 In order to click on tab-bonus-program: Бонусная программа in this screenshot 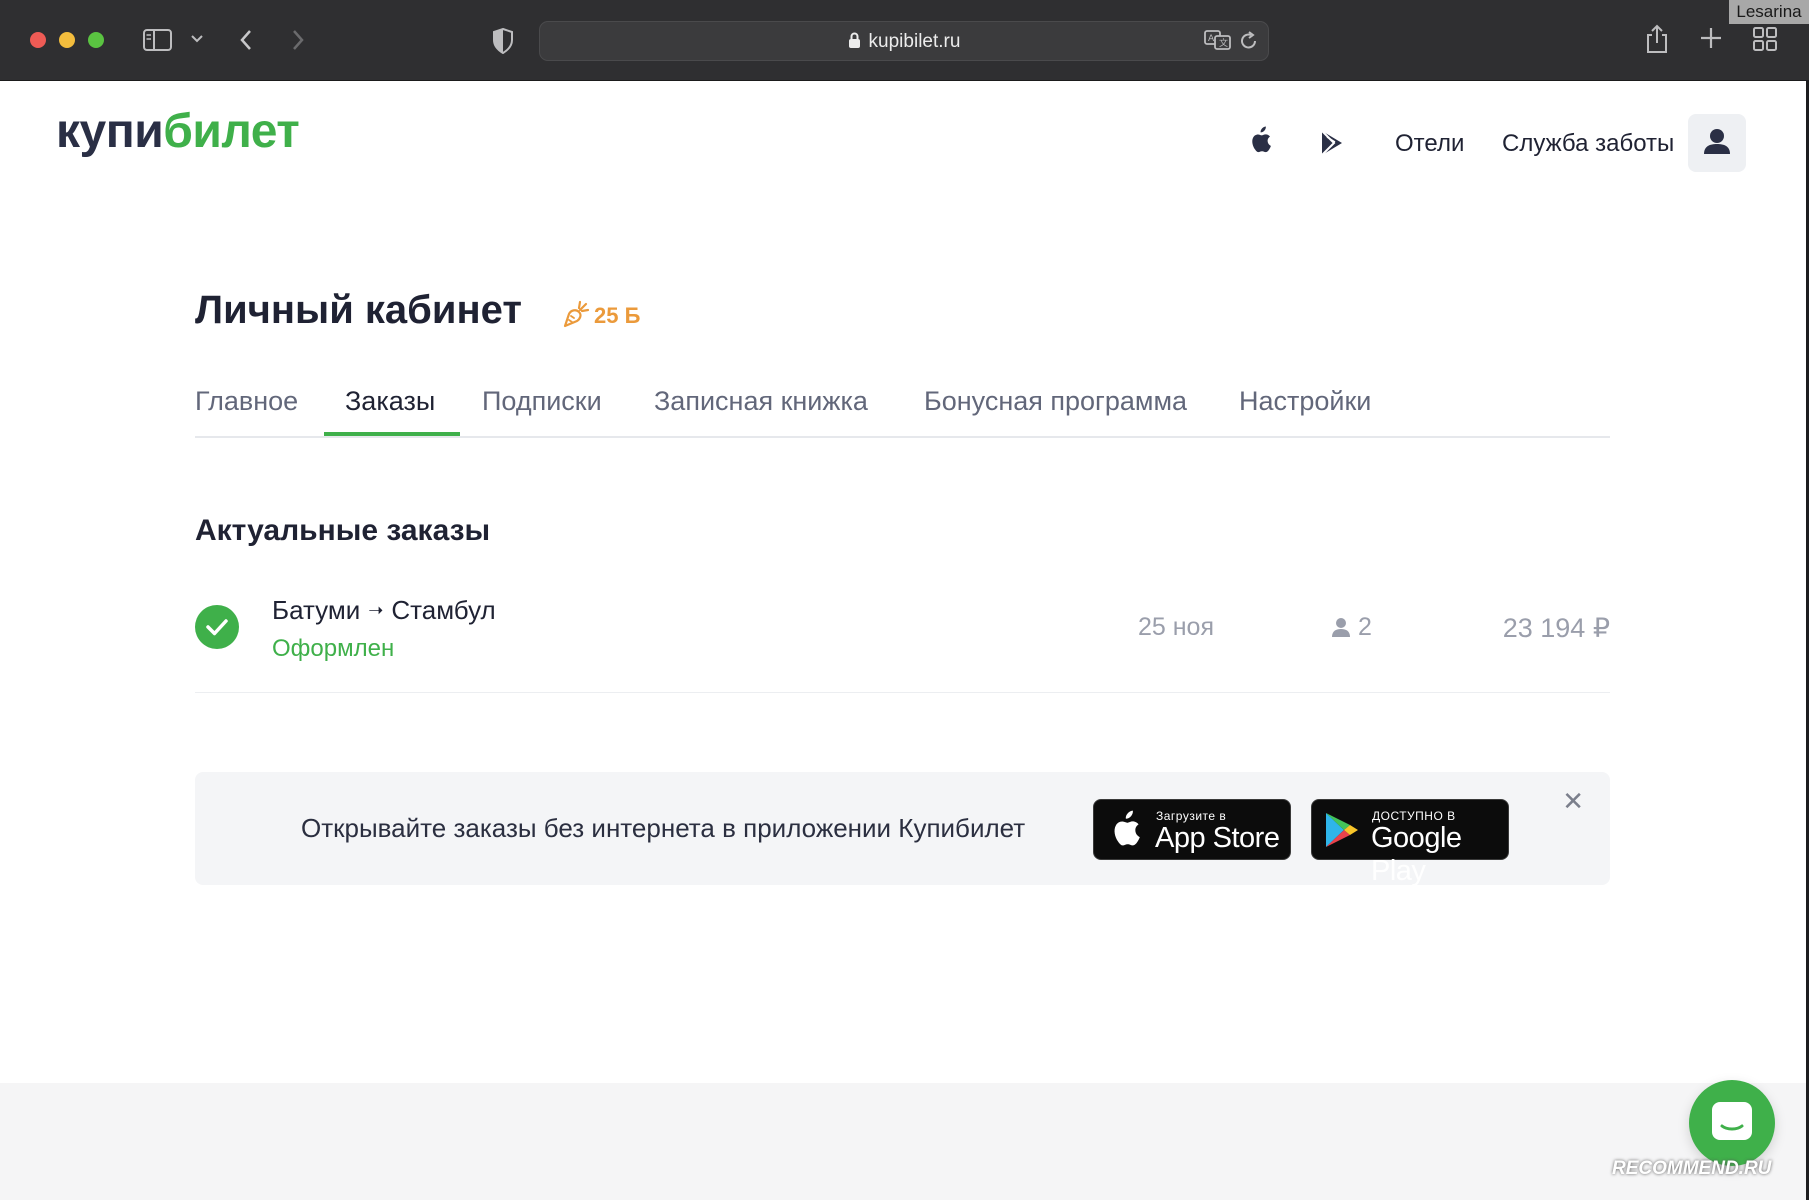, I will do `click(1055, 401)`.